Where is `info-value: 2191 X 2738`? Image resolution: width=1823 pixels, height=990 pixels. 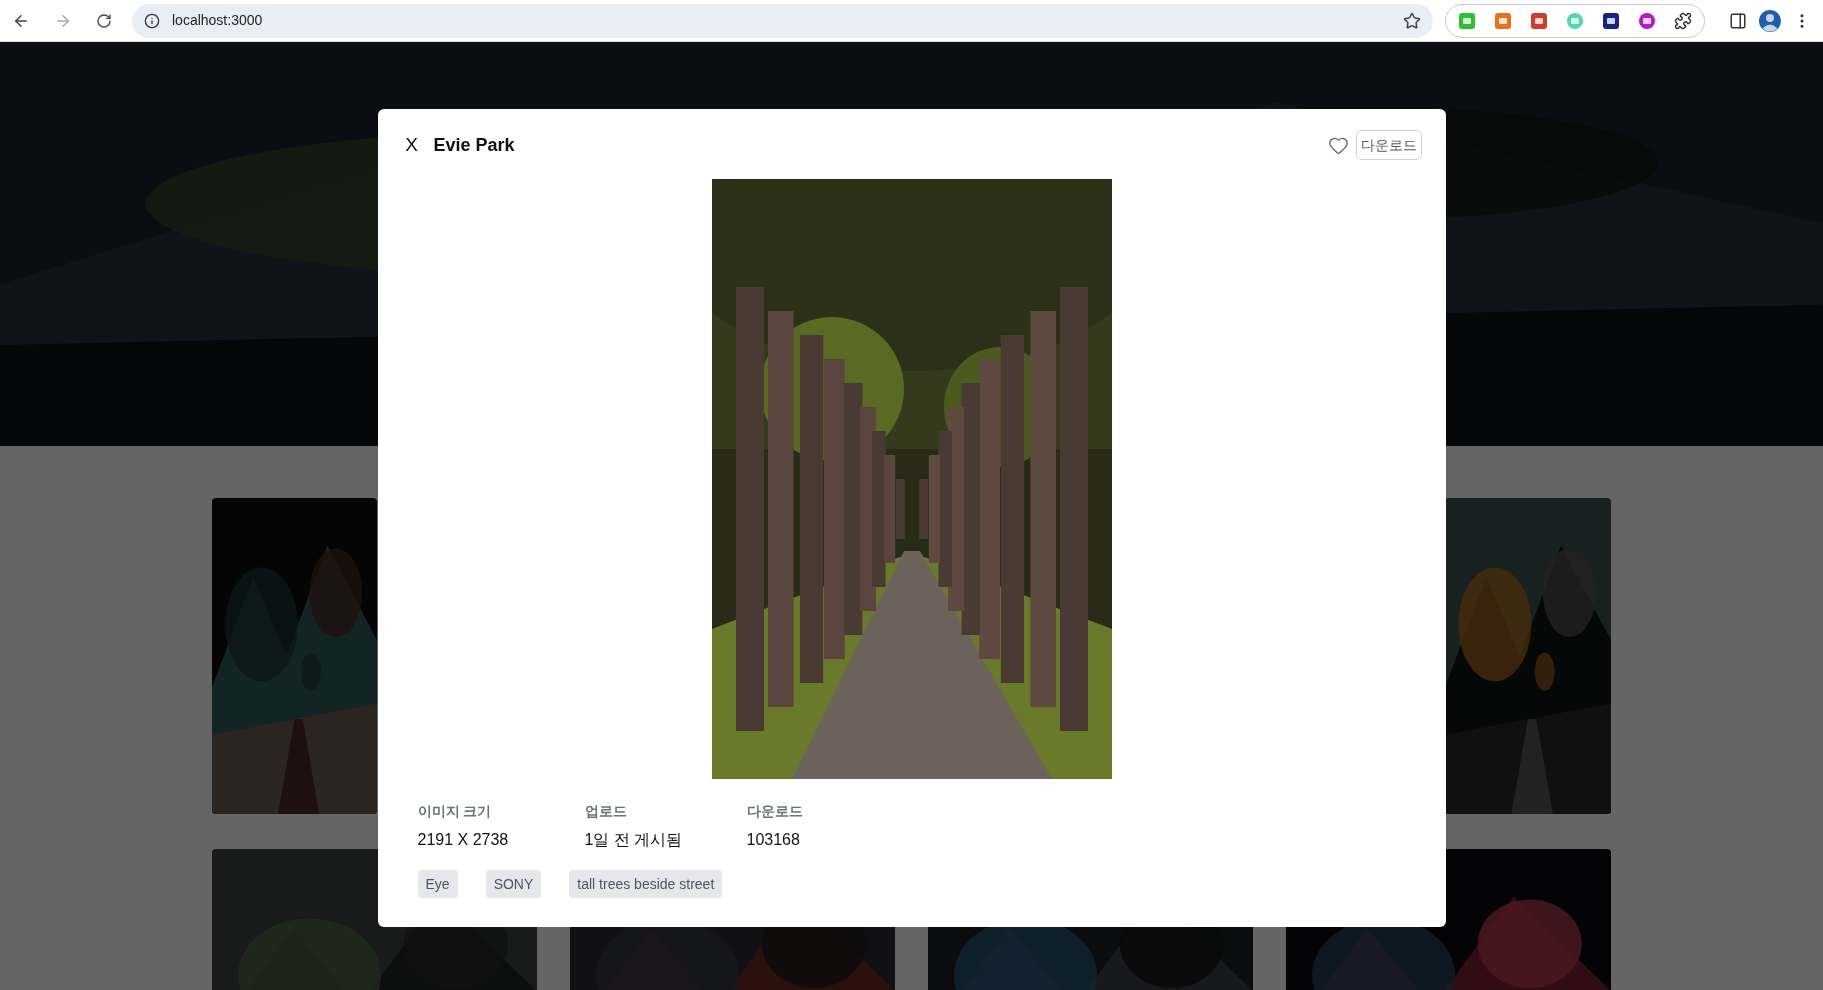 info-value: 2191 X 2738 is located at coordinates (463, 840).